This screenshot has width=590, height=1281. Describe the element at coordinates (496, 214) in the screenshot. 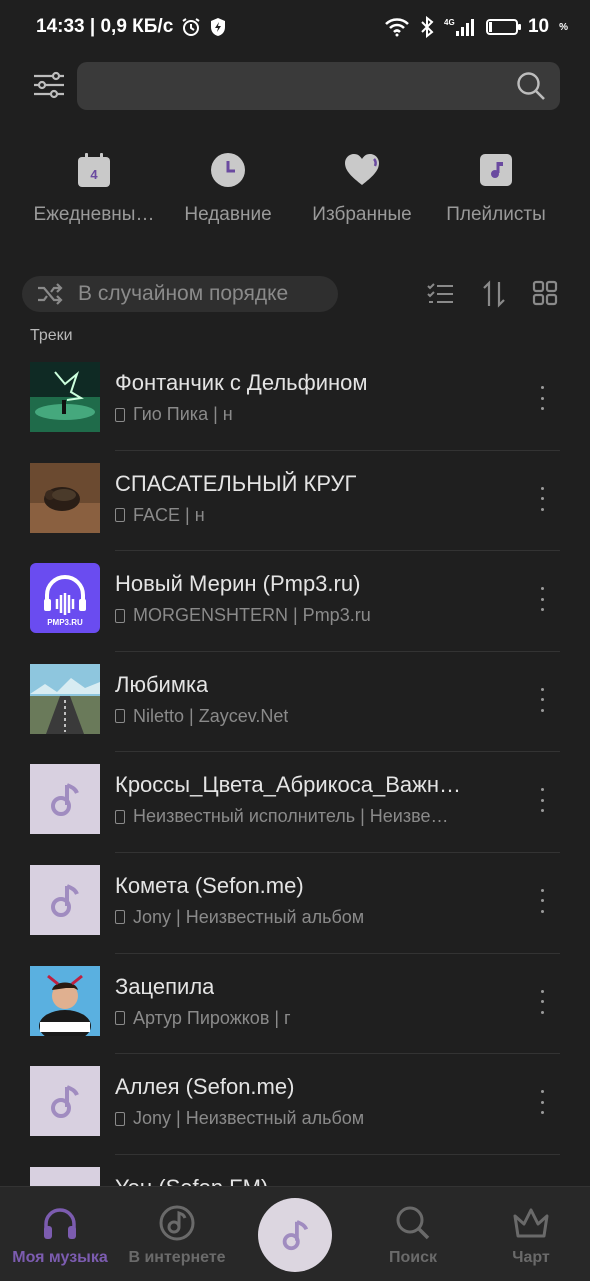

I see `category-label: Плейлисты` at that location.